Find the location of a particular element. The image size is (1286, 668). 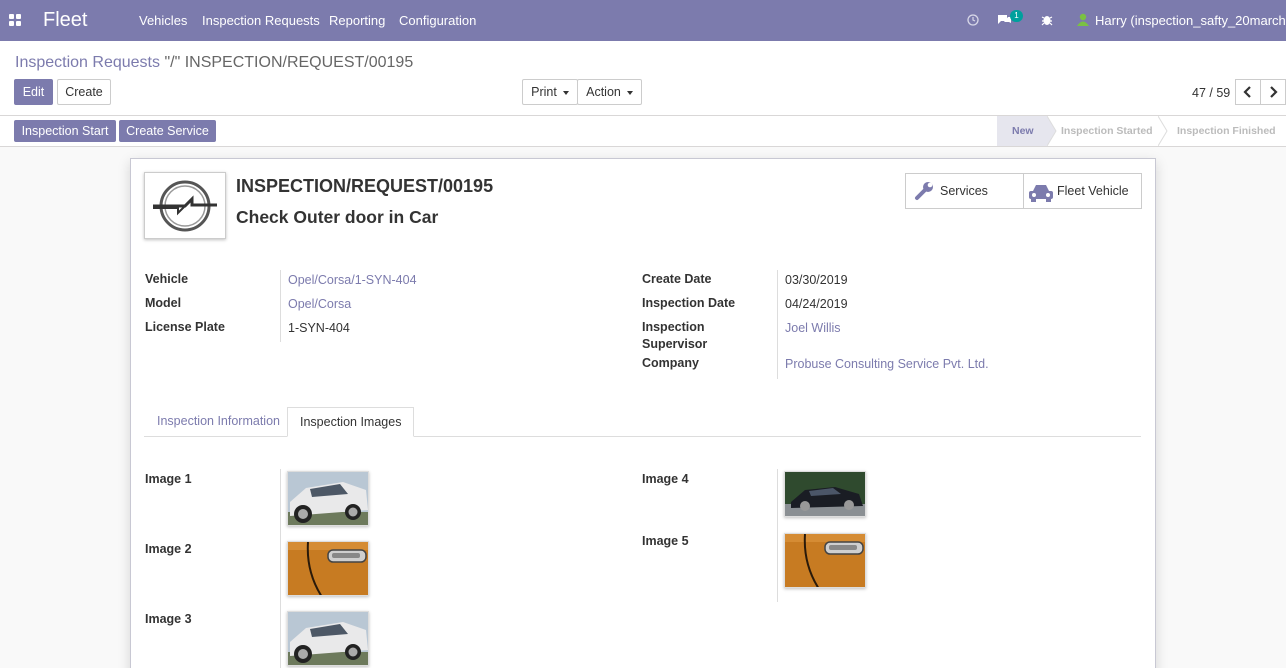

create-date-label: Create Date is located at coordinates (677, 279).